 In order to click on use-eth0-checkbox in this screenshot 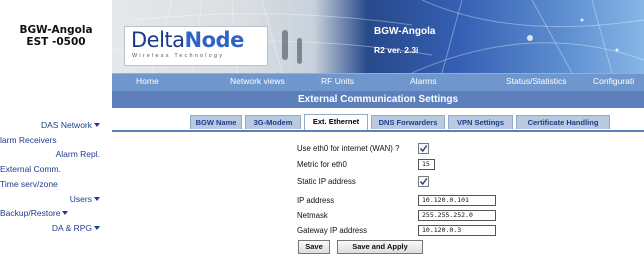, I will do `click(423, 148)`.